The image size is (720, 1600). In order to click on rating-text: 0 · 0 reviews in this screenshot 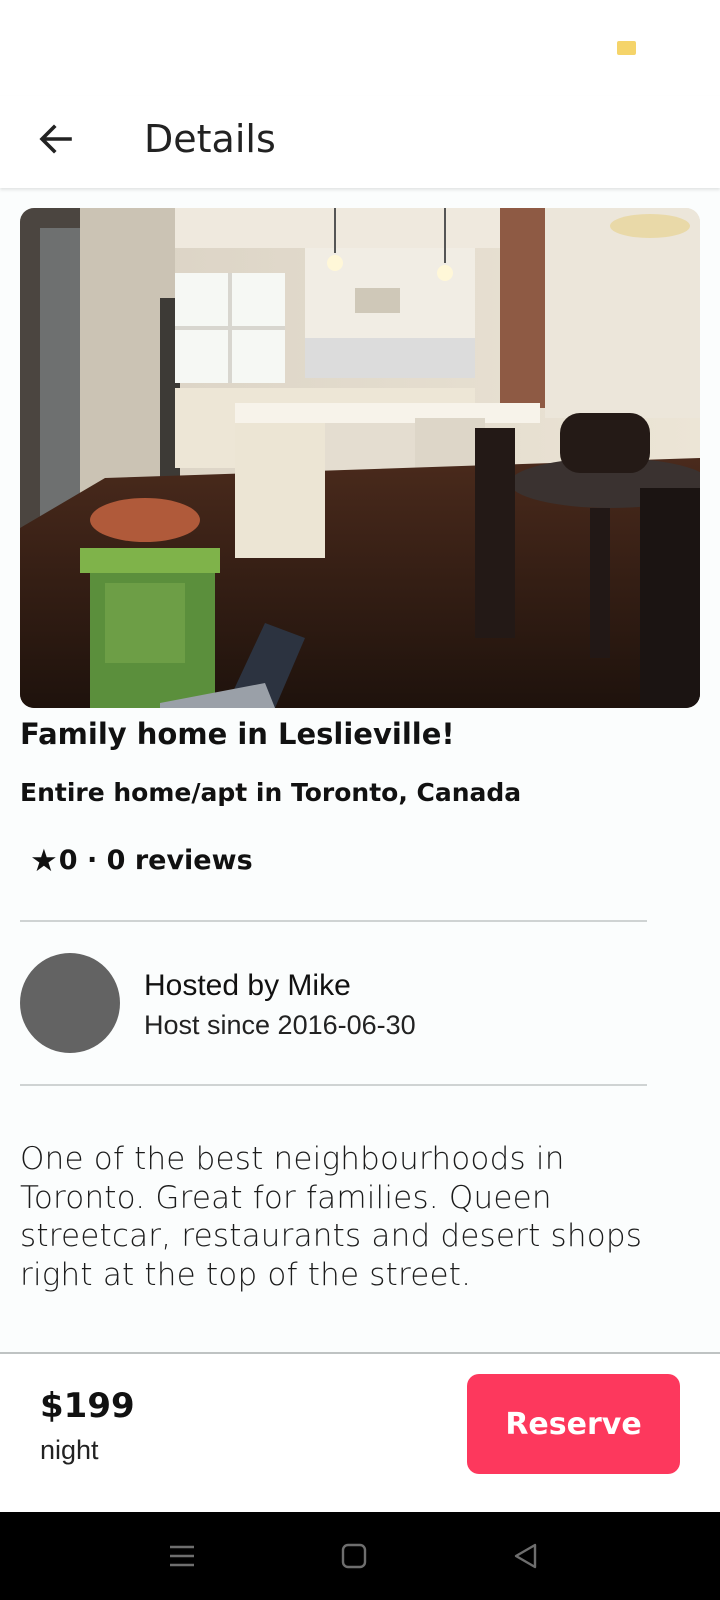, I will do `click(155, 860)`.